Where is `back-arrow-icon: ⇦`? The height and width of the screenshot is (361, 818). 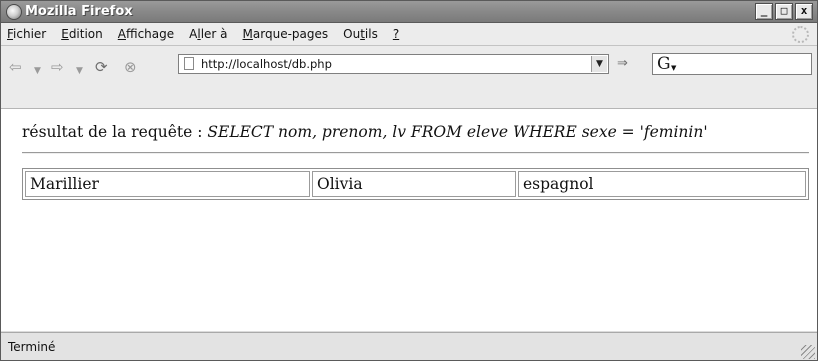
back-arrow-icon: ⇦ is located at coordinates (15, 67).